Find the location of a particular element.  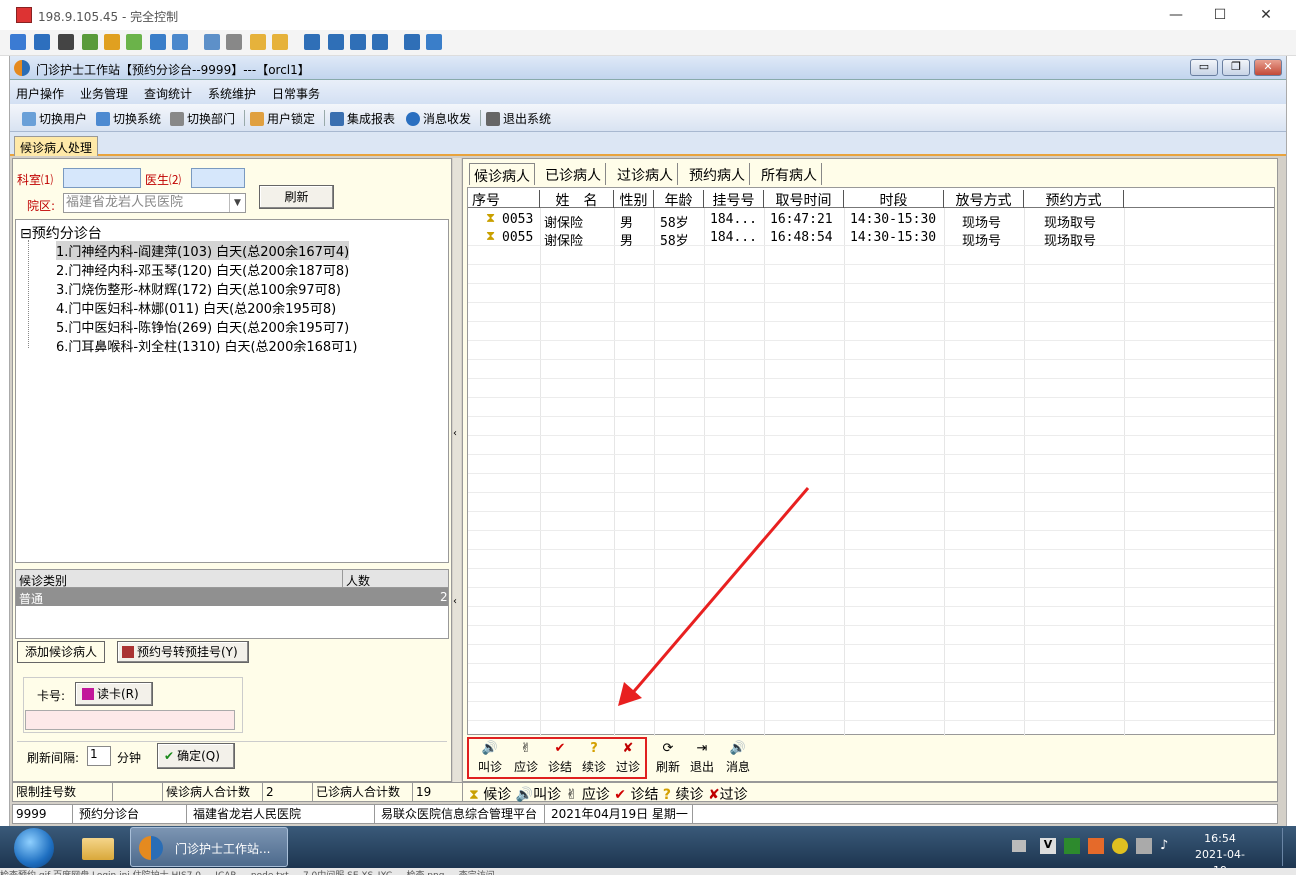

keyboard-icon is located at coordinates (1019, 846).